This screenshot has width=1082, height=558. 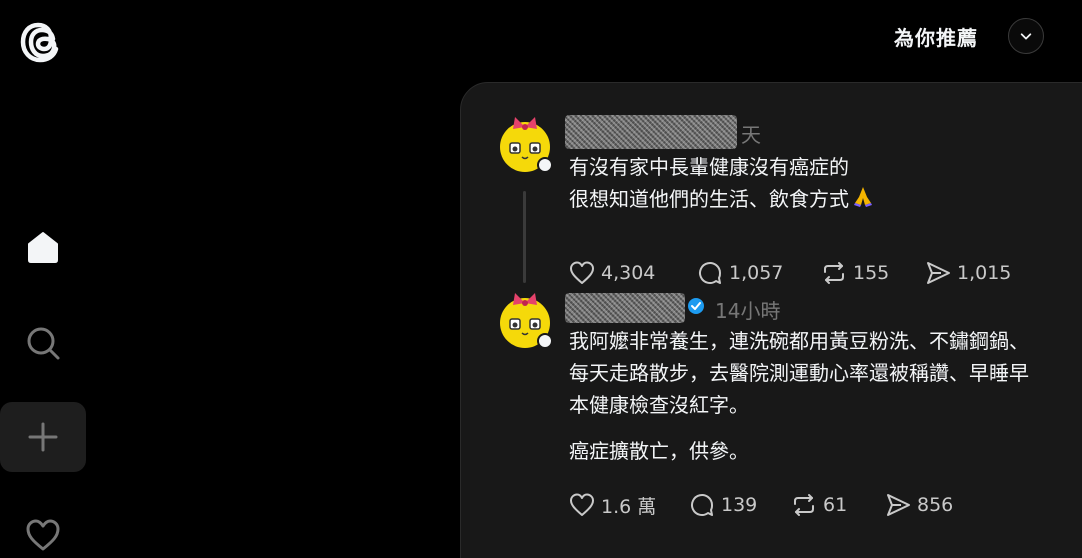 What do you see at coordinates (751, 135) in the screenshot?
I see `post-timestamp: 天` at bounding box center [751, 135].